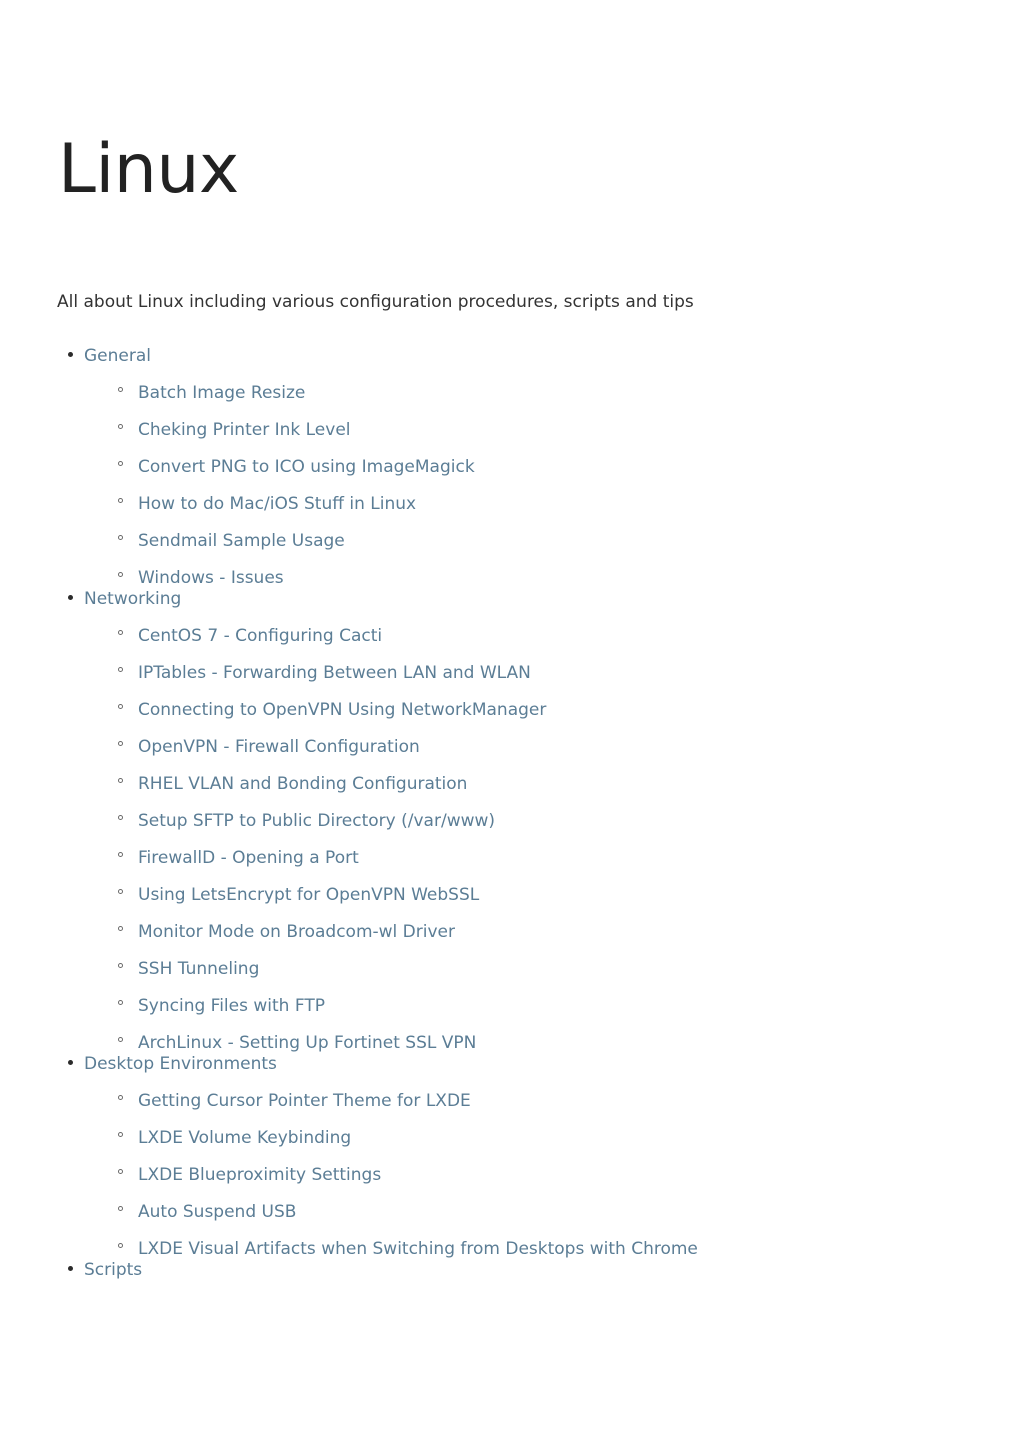  I want to click on toc-subitem: FirewallD - Opening a Port, so click(566, 858).